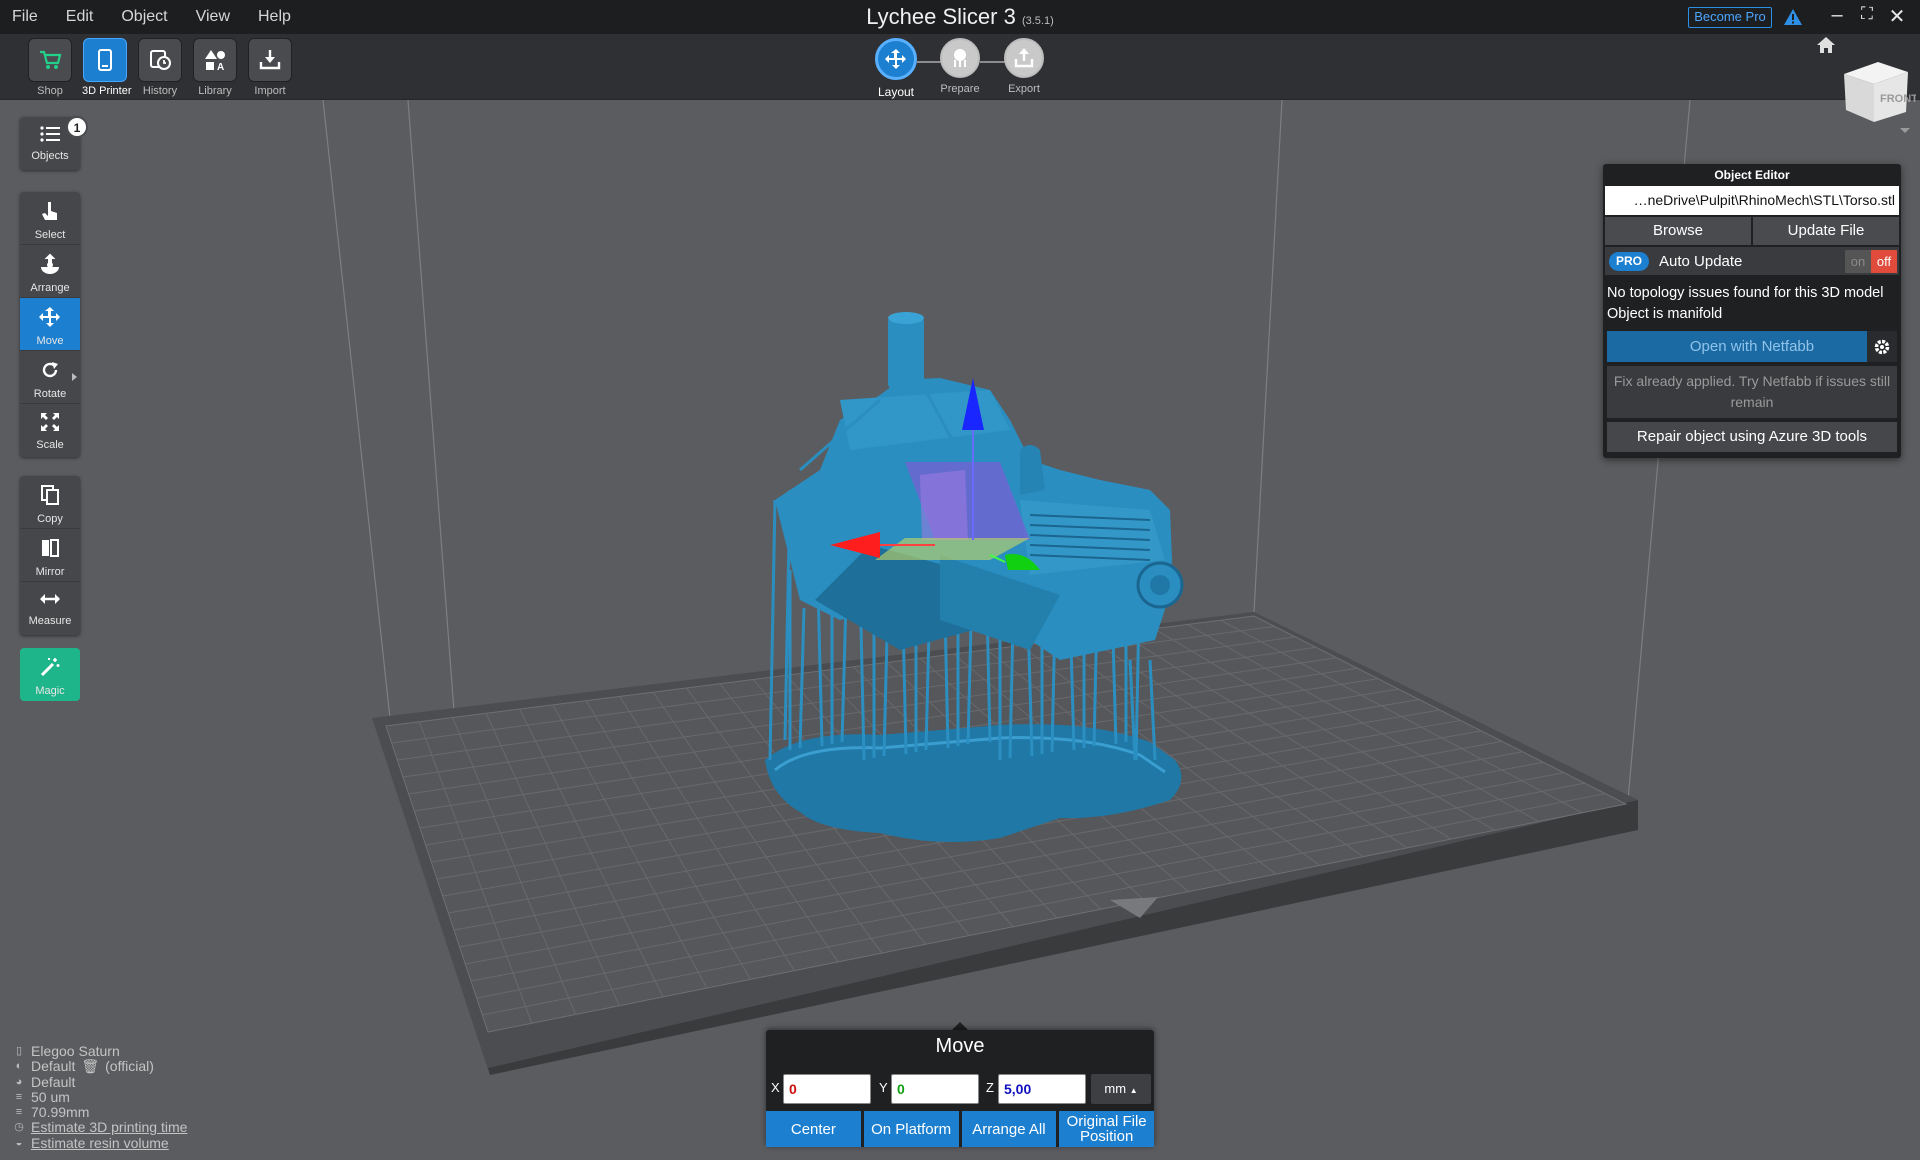 The width and height of the screenshot is (1920, 1160). Describe the element at coordinates (50, 91) in the screenshot. I see `shop-label: Shop` at that location.